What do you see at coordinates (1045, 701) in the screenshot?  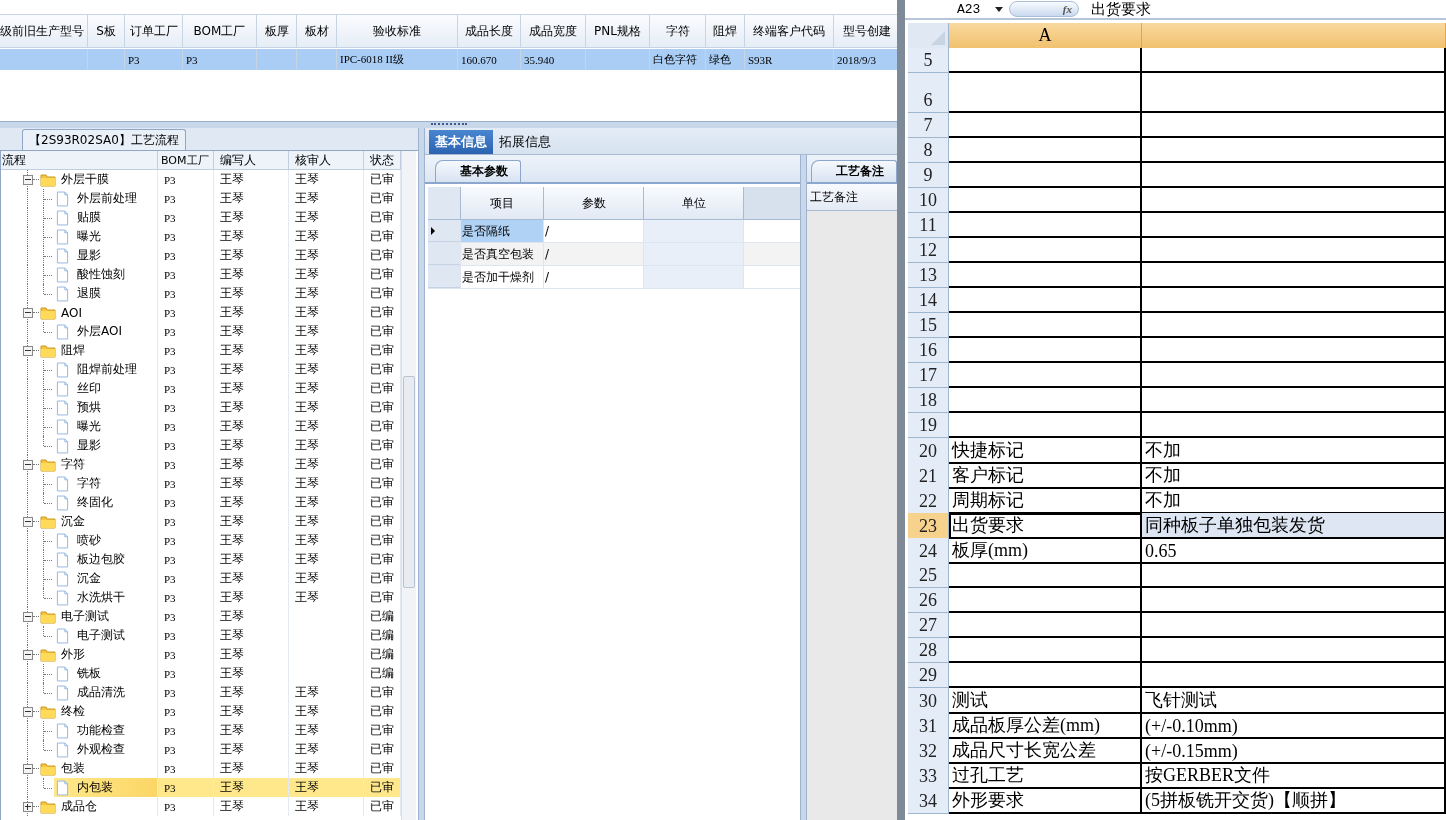 I see `spreadsheet-cell: 测试` at bounding box center [1045, 701].